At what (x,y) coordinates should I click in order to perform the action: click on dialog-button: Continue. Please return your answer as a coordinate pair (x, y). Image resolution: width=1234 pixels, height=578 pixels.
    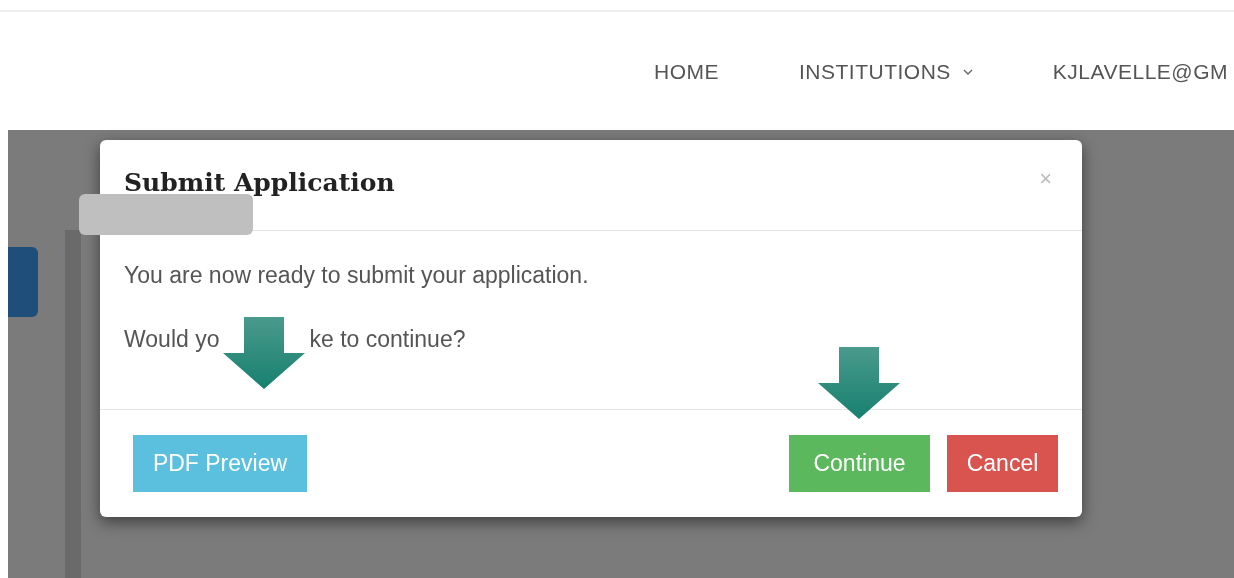
    Looking at the image, I should click on (859, 463).